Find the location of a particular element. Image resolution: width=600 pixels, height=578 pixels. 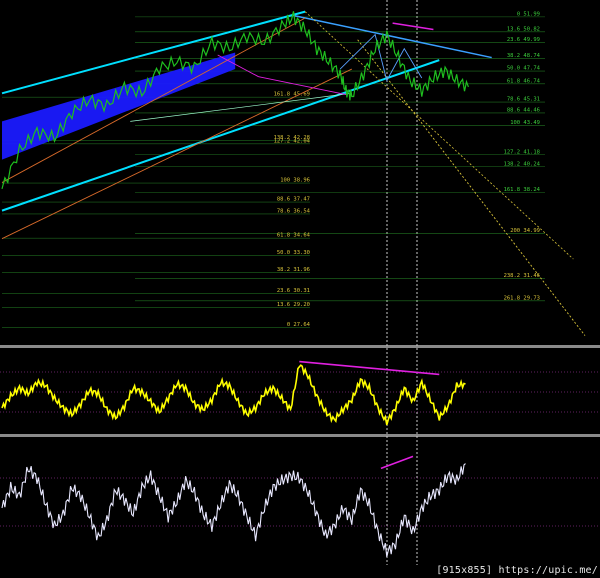

fib-right-label: 23.6 49.99 is located at coordinates (523, 40).